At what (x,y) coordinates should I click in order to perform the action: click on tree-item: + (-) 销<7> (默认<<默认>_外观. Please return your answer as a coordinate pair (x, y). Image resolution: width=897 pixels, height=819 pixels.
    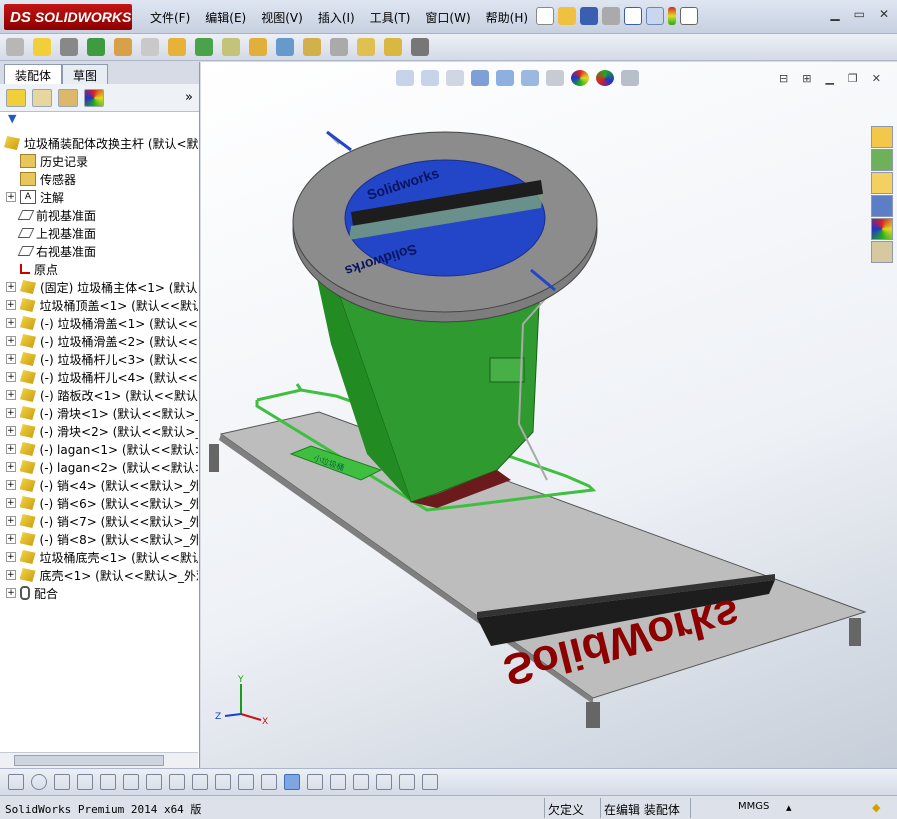
    Looking at the image, I should click on (99, 521).